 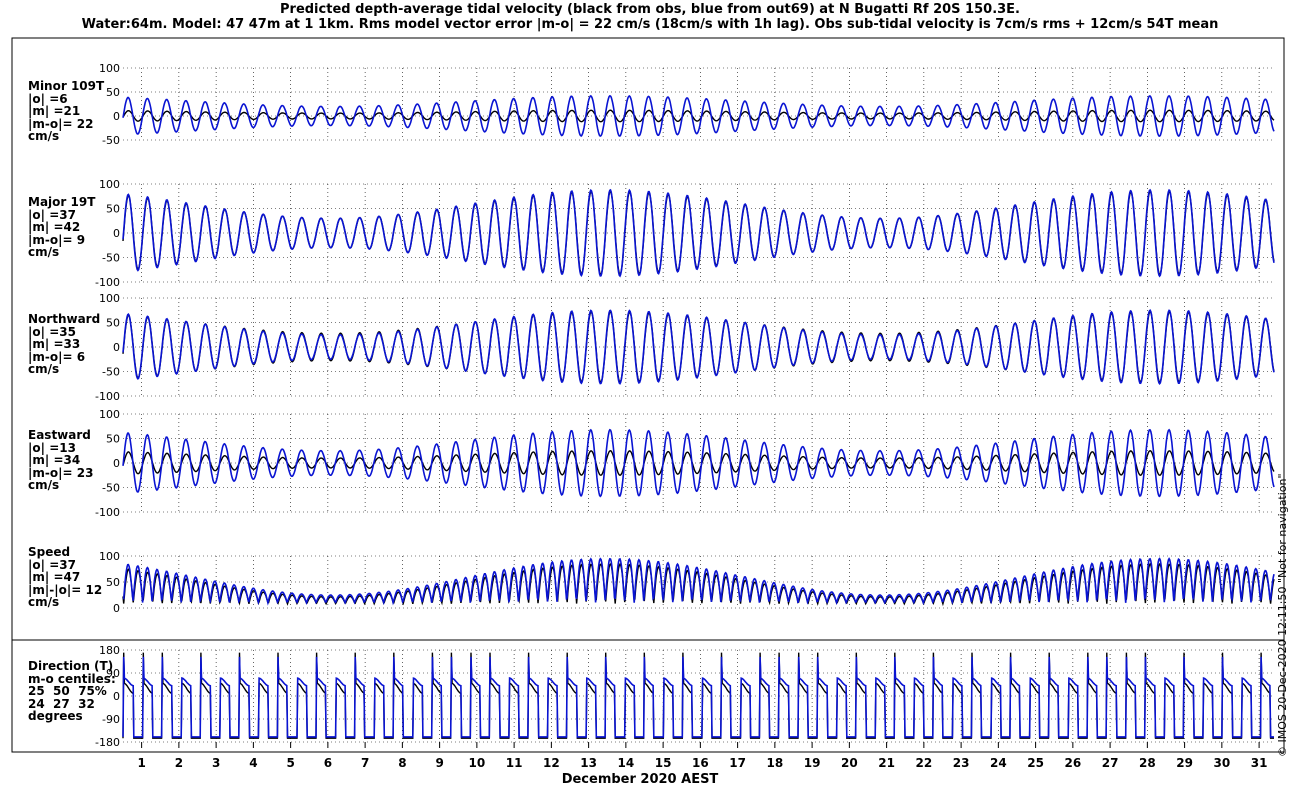 What do you see at coordinates (588, 763) in the screenshot?
I see `xtick-label: 13` at bounding box center [588, 763].